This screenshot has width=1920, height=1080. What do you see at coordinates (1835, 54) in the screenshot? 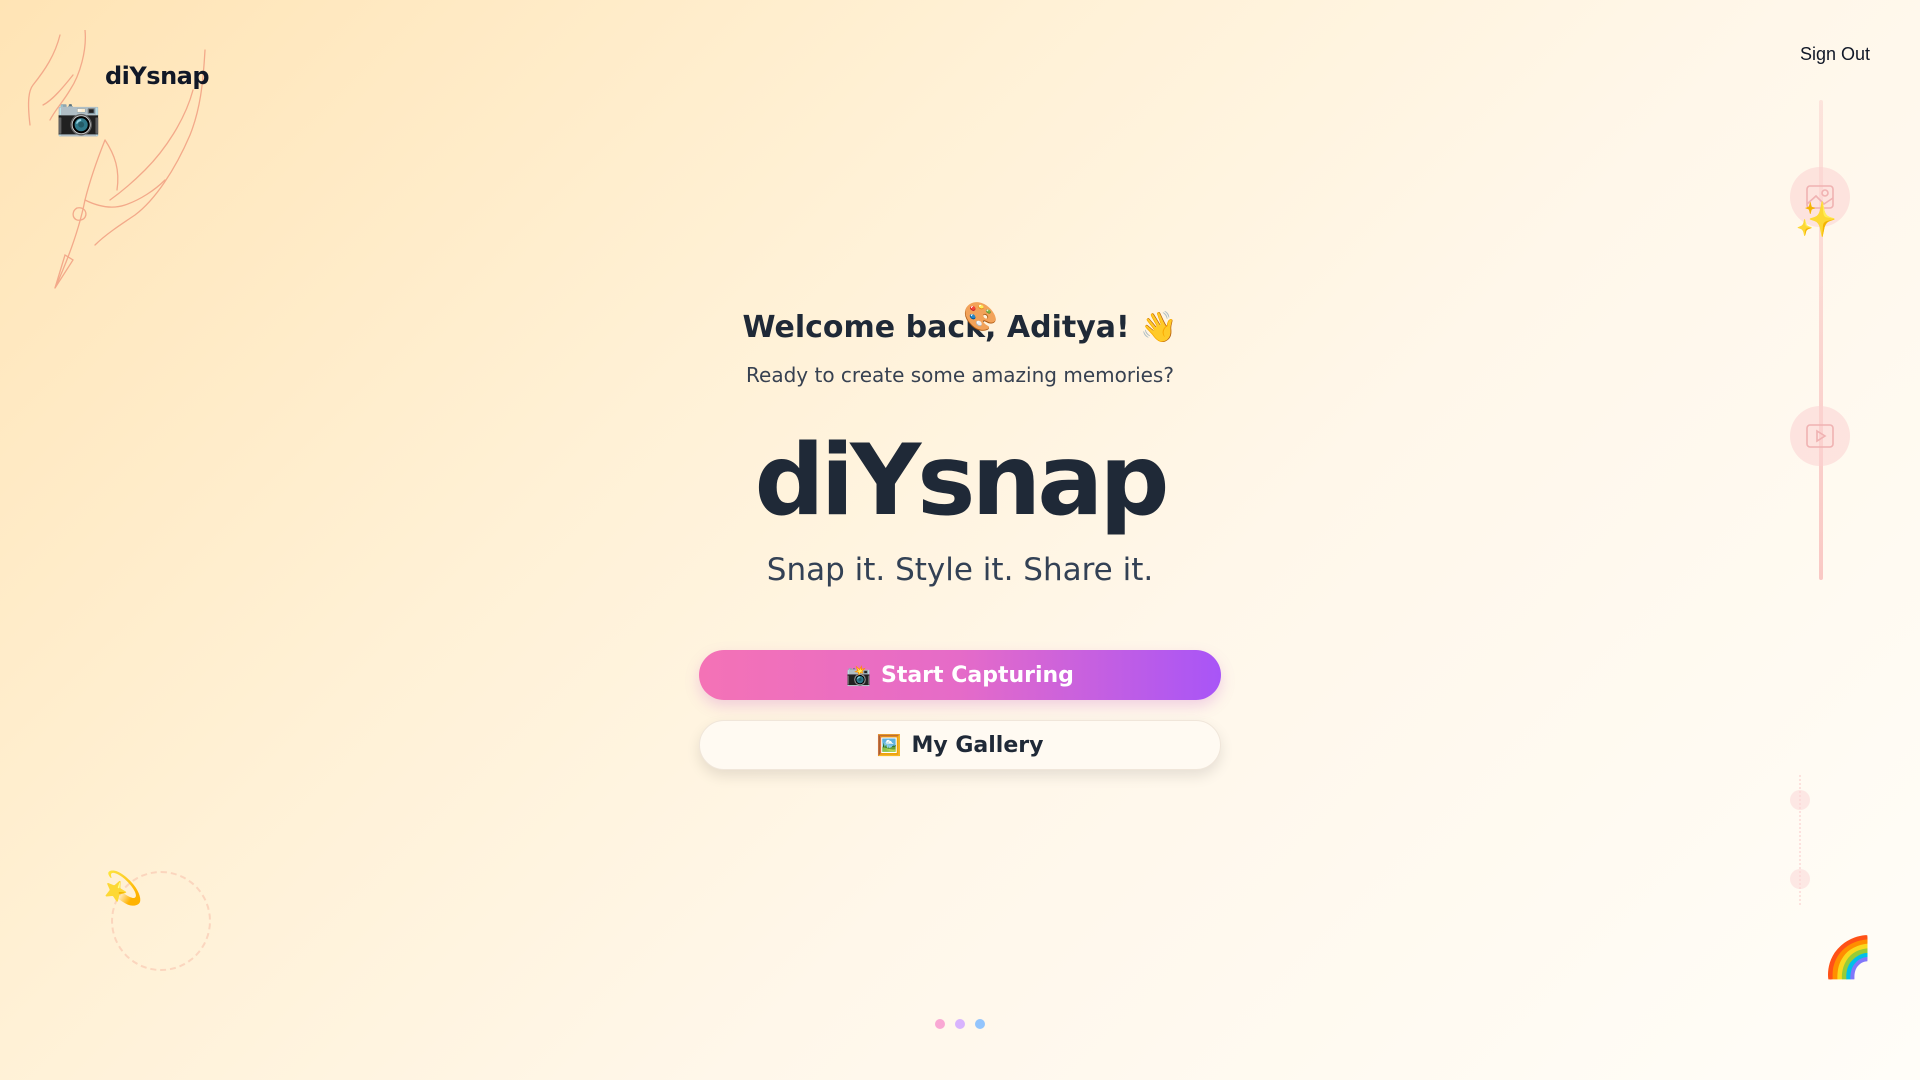
I see `sign-out-button: Sign Out` at bounding box center [1835, 54].